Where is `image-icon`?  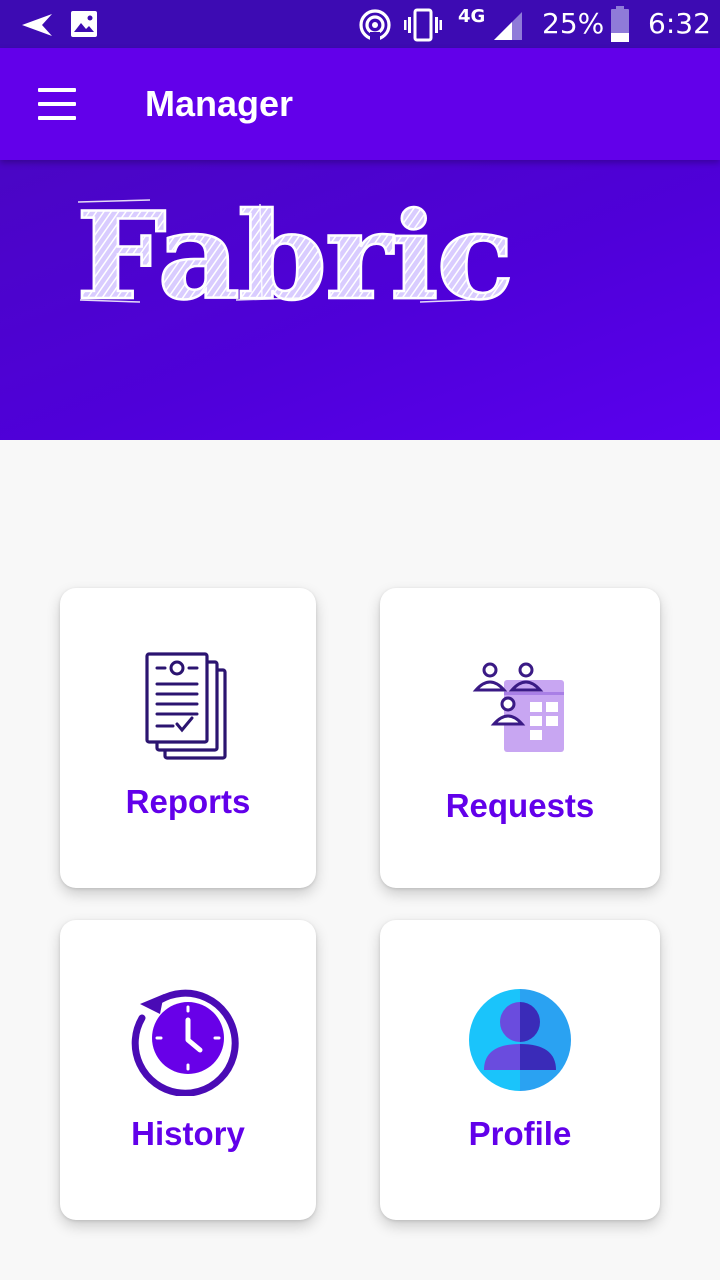
image-icon is located at coordinates (84, 24).